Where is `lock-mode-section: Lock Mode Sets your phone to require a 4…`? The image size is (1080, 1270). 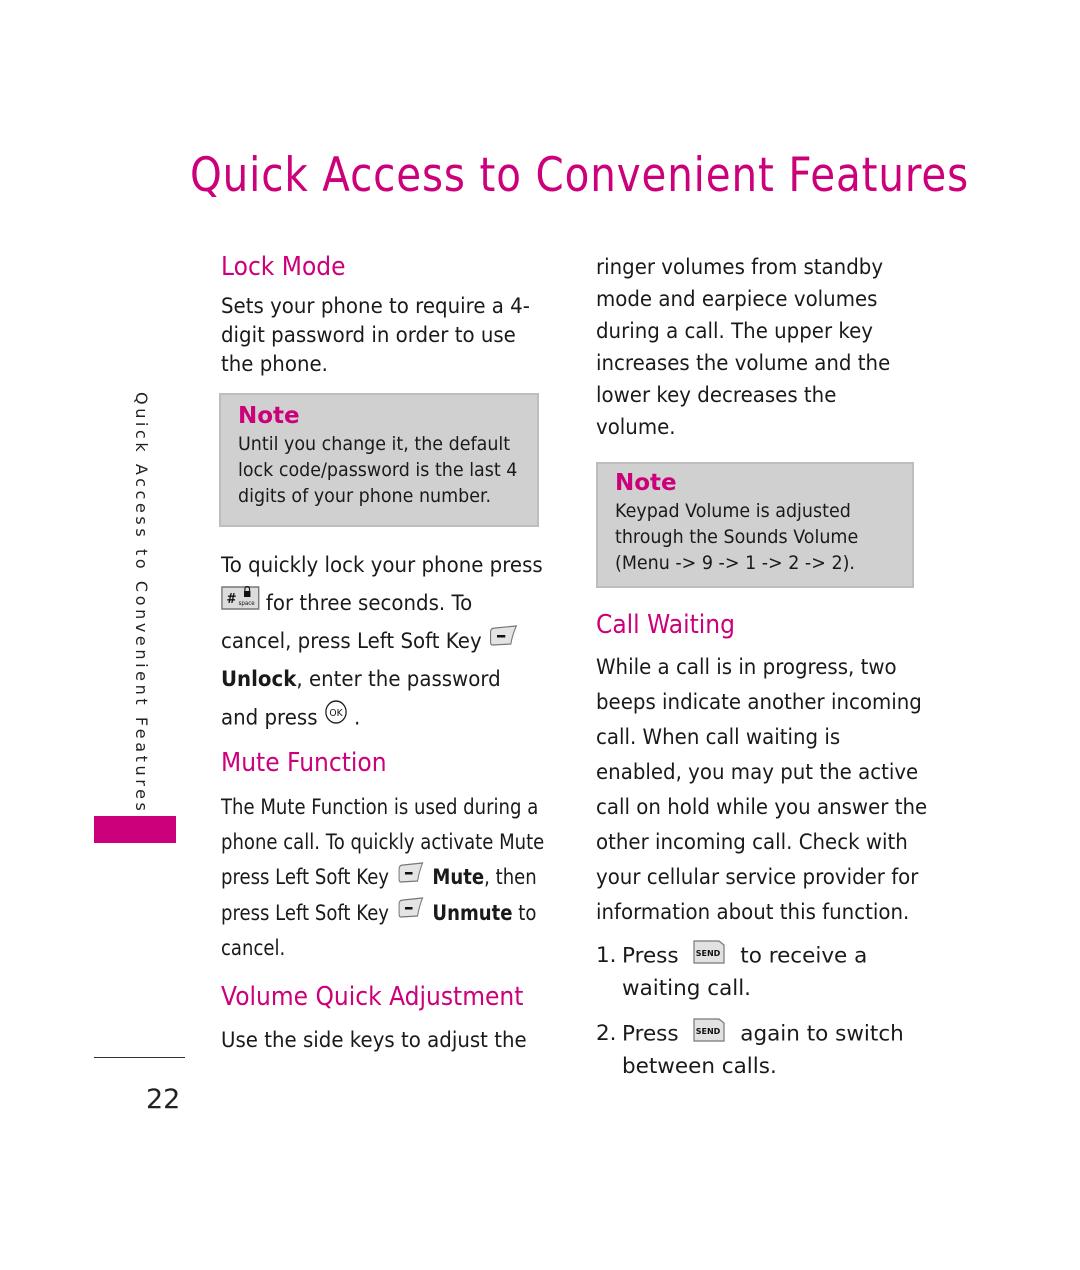 lock-mode-section: Lock Mode Sets your phone to require a 4… is located at coordinates (385, 495).